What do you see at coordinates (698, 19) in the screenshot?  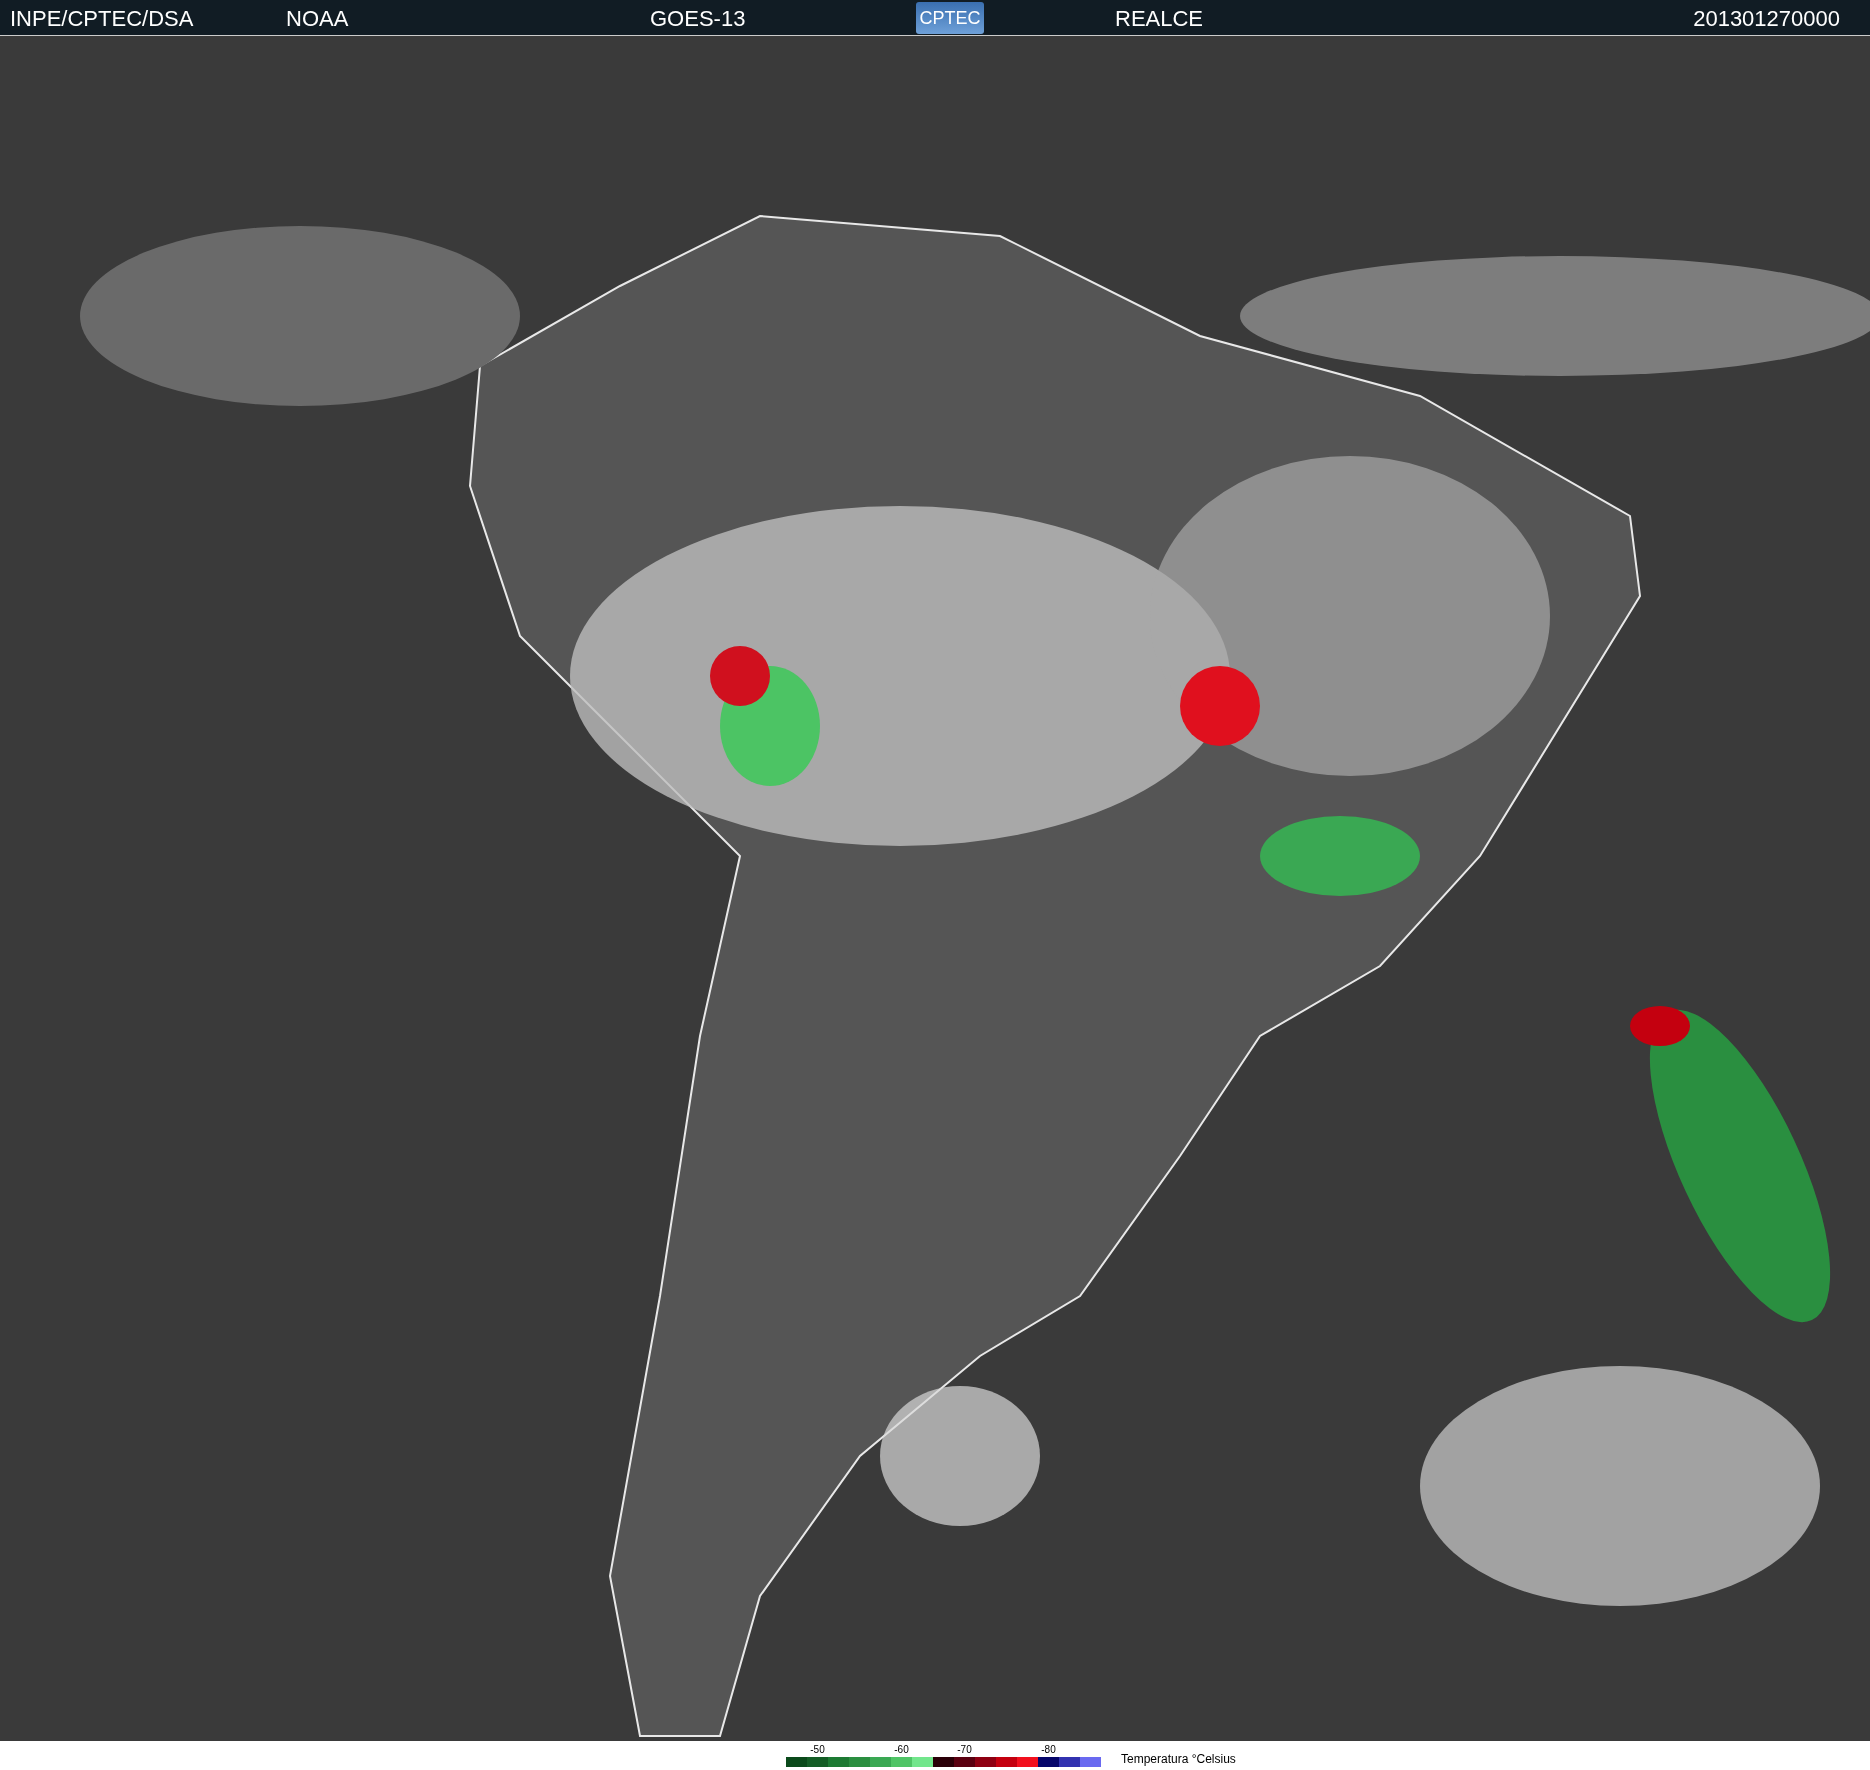 I see `header-label: GOES-13` at bounding box center [698, 19].